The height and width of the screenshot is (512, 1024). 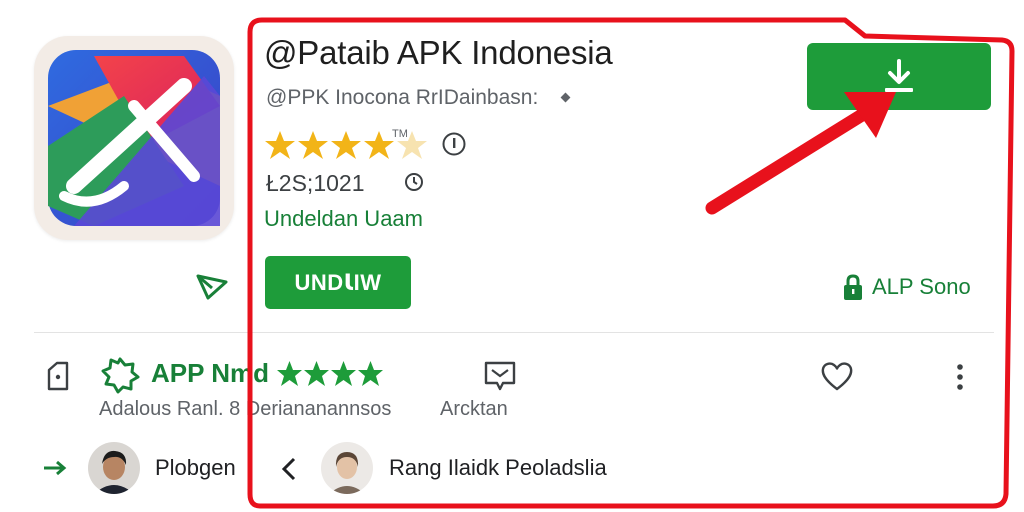 I want to click on developer-name: @PPK Inocona RrIDainbasn:, so click(x=402, y=98).